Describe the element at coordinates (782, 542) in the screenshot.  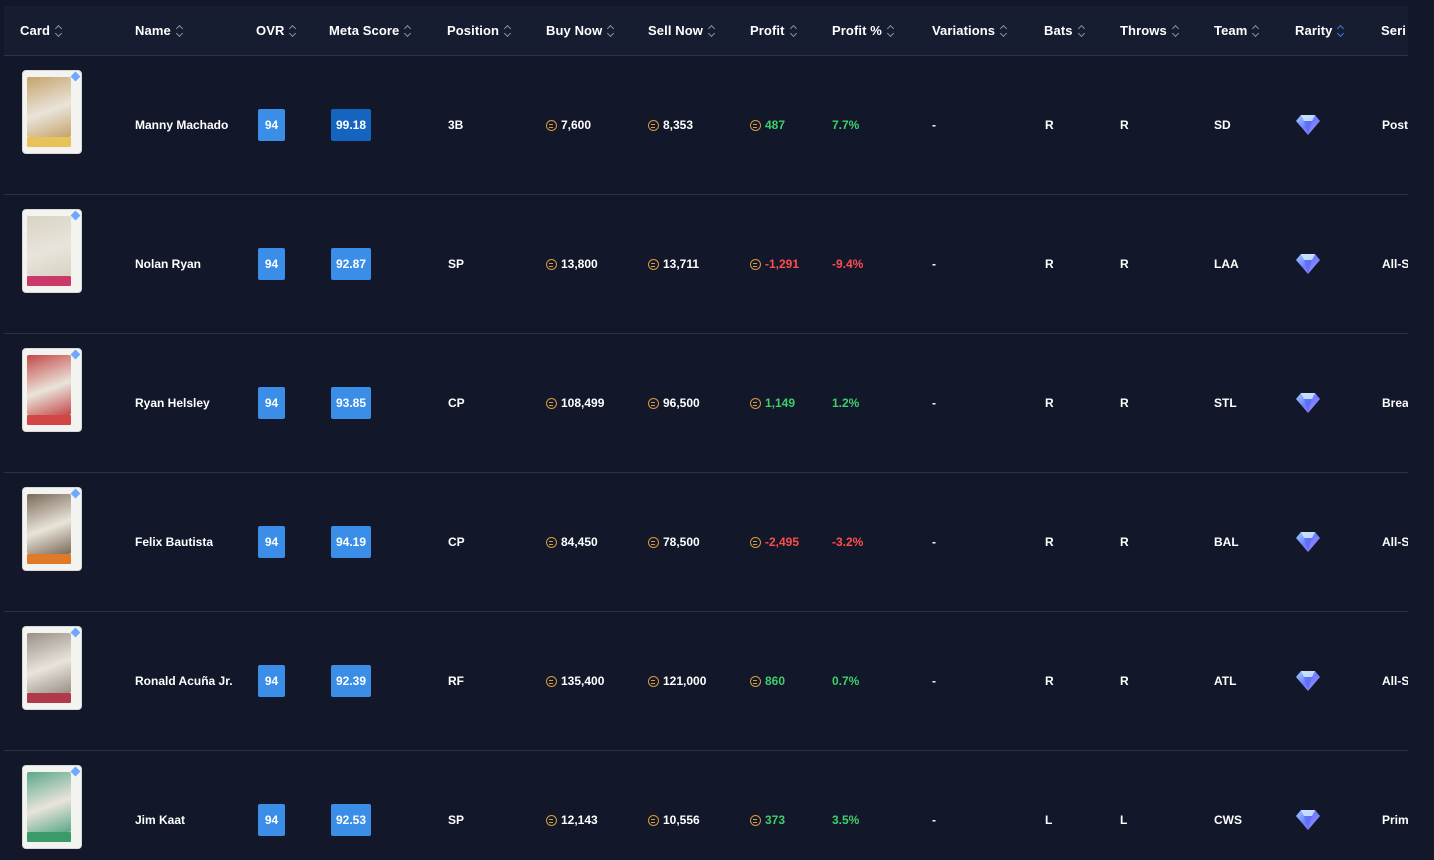
I see `profit-value: -2,495` at that location.